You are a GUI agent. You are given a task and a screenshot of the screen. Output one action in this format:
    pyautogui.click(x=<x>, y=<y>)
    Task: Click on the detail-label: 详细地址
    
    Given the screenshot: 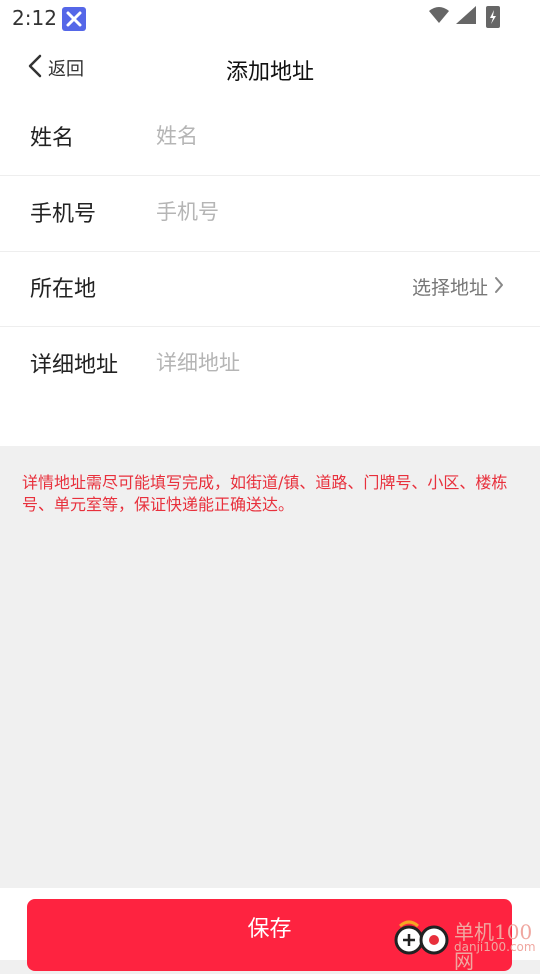 What is the action you would take?
    pyautogui.click(x=74, y=365)
    